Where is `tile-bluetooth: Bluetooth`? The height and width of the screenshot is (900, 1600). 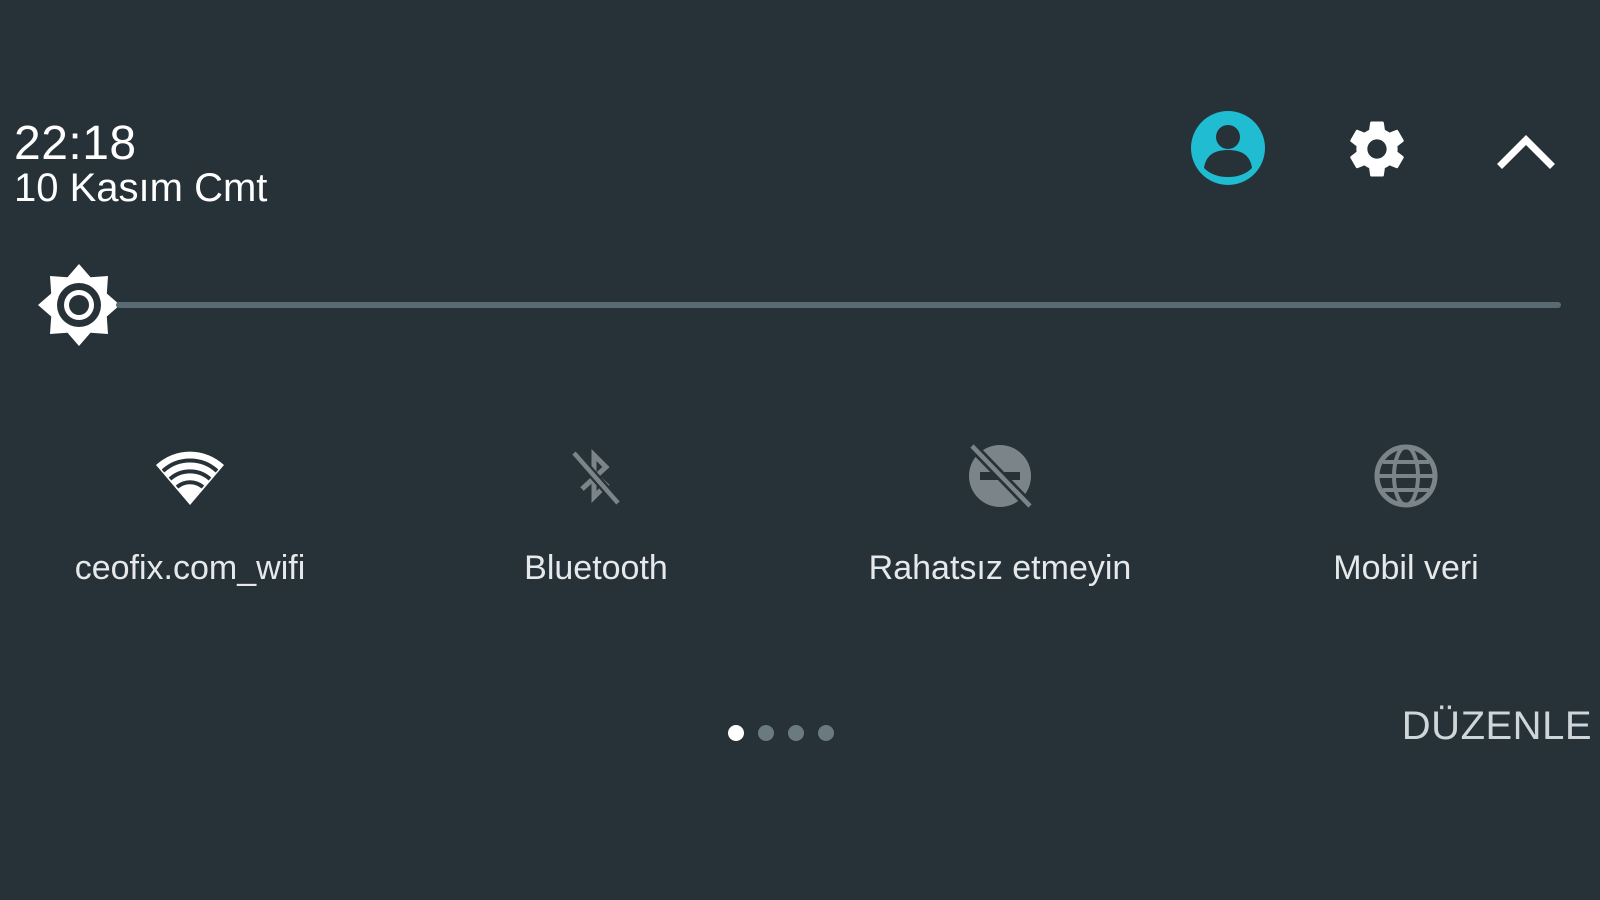
tile-bluetooth: Bluetooth is located at coordinates (596, 525).